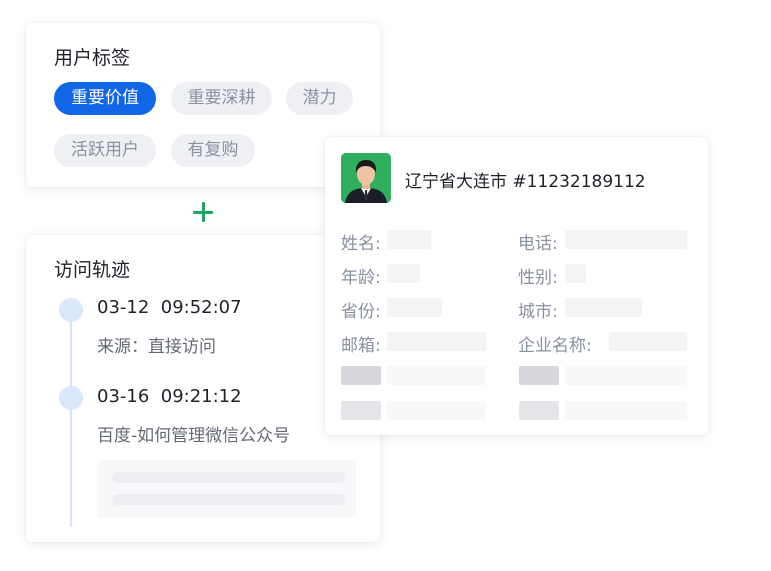 Image resolution: width=771 pixels, height=571 pixels. I want to click on age-label: 年龄:, so click(361, 278).